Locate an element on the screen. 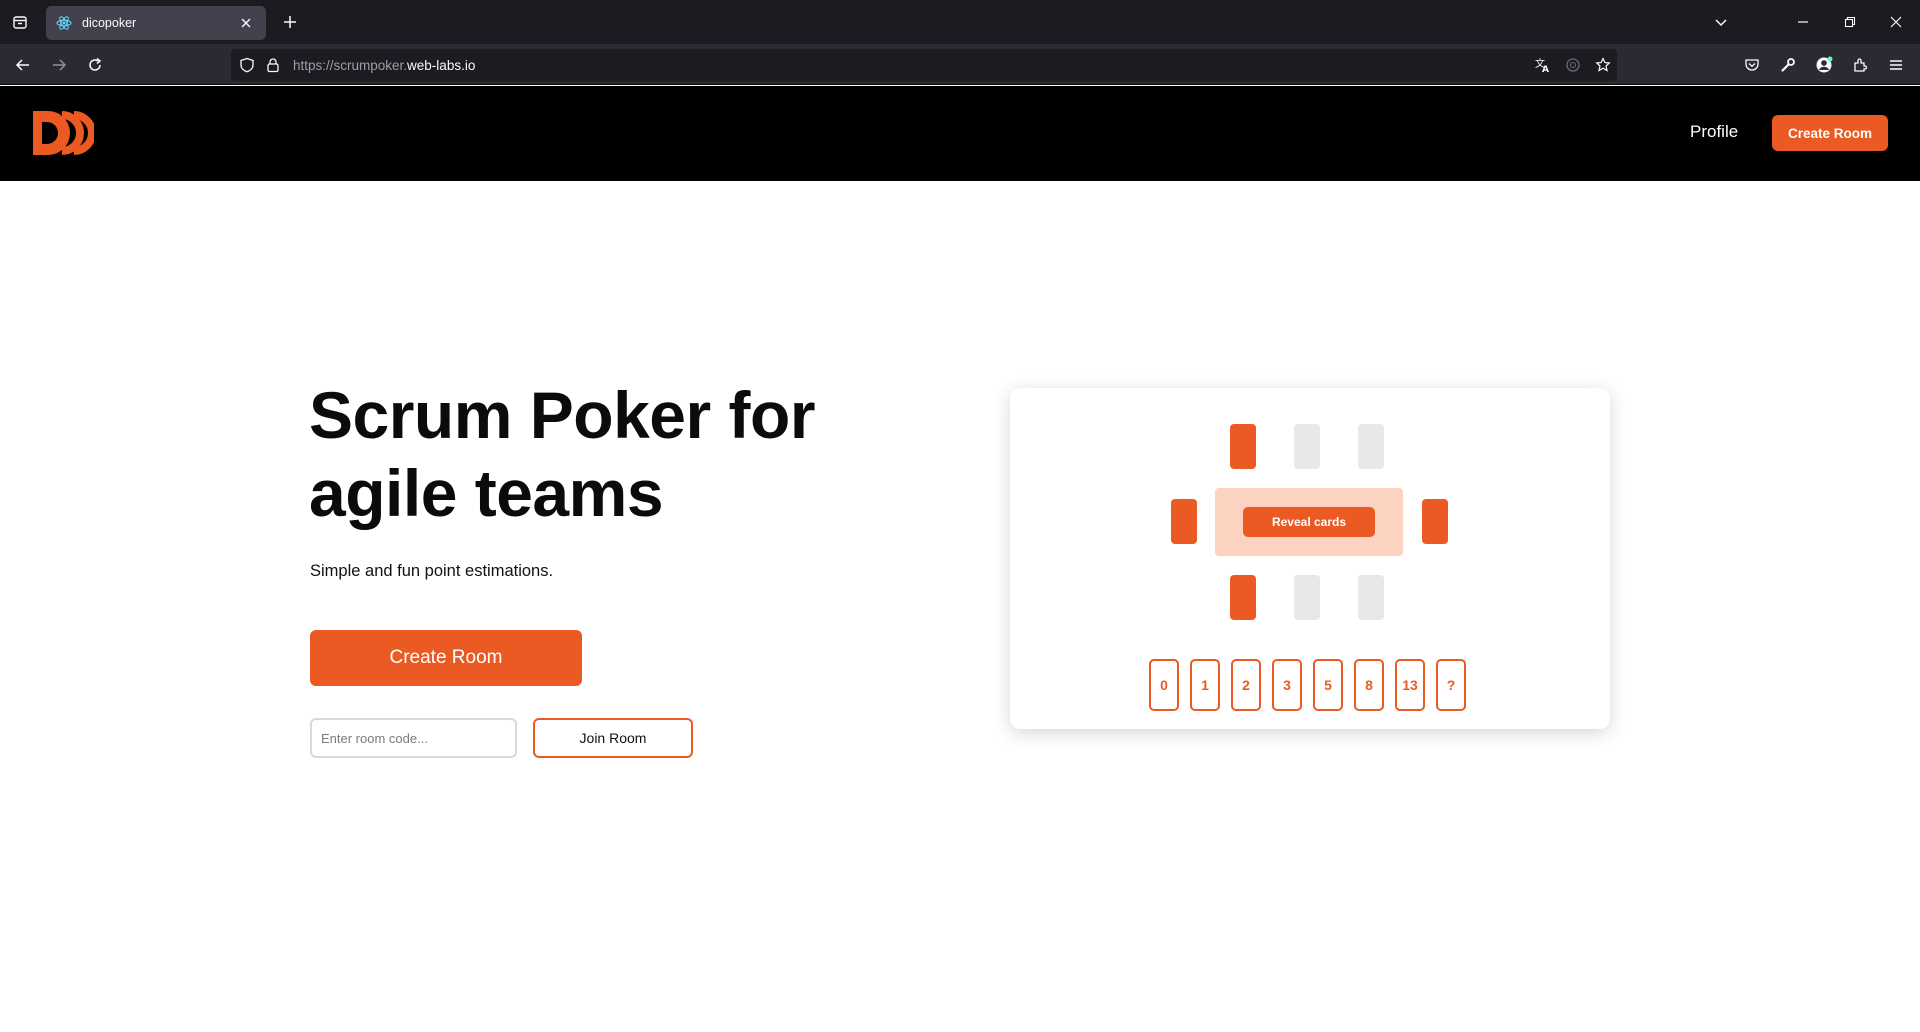 The image size is (1920, 1032). account-icon is located at coordinates (1824, 65).